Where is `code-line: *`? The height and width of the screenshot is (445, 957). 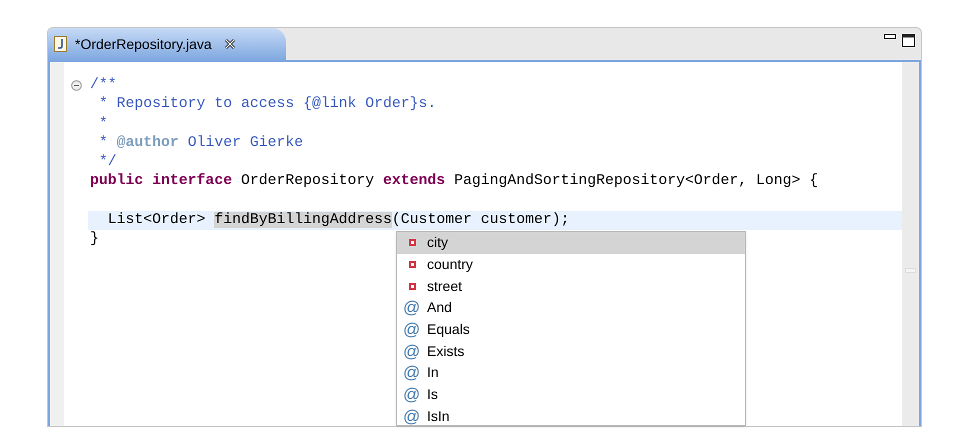 code-line: * is located at coordinates (103, 124).